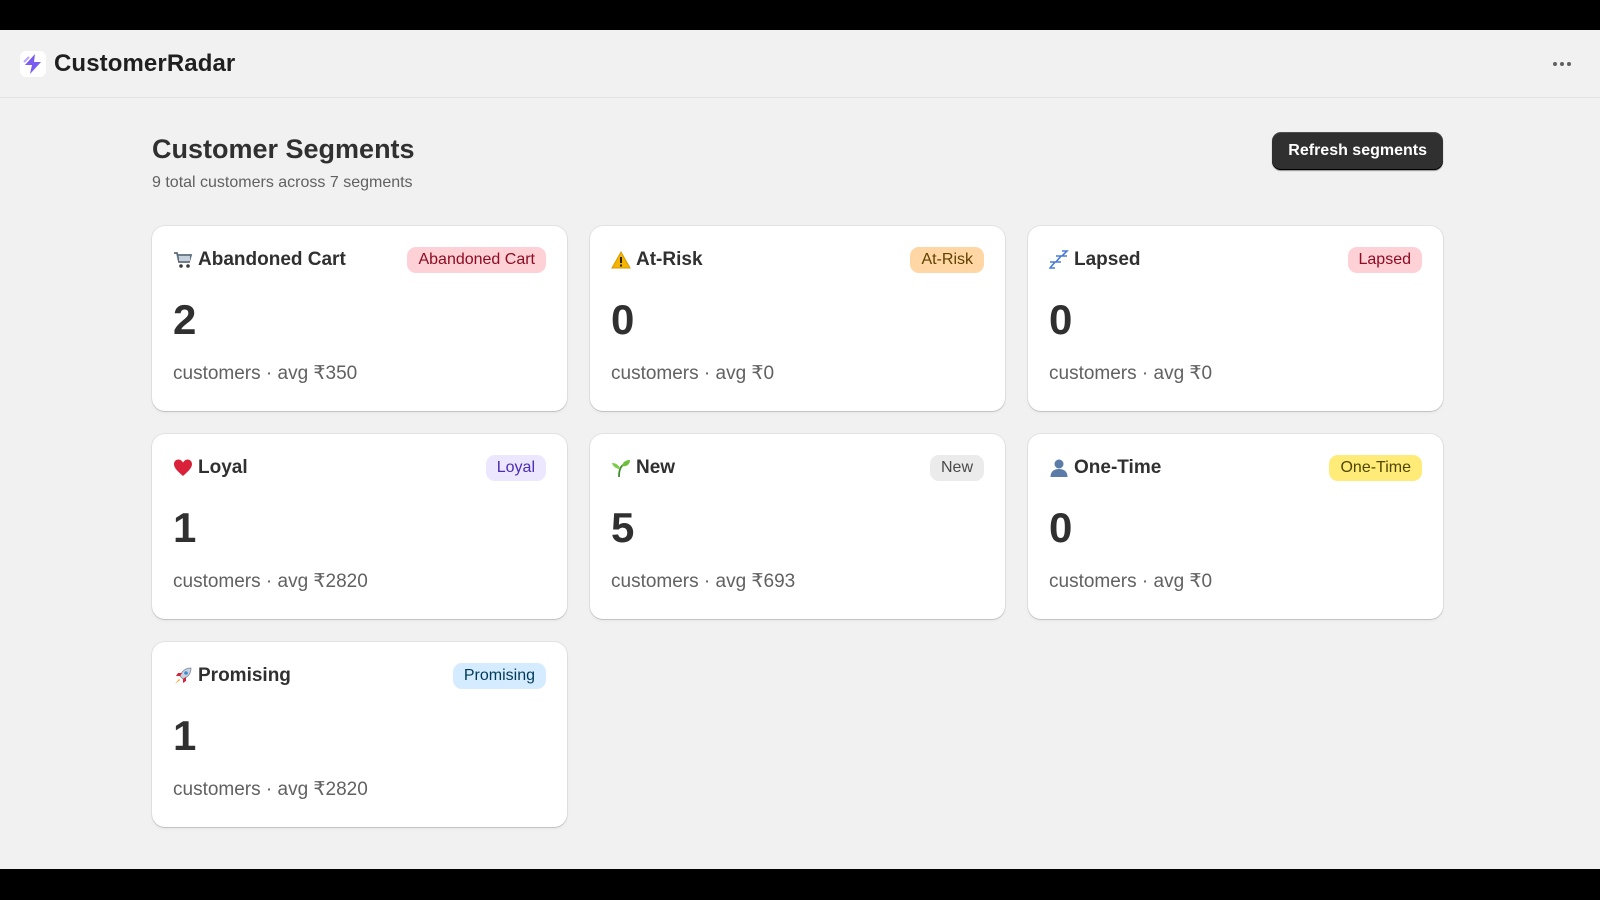  I want to click on seedling-icon, so click(621, 468).